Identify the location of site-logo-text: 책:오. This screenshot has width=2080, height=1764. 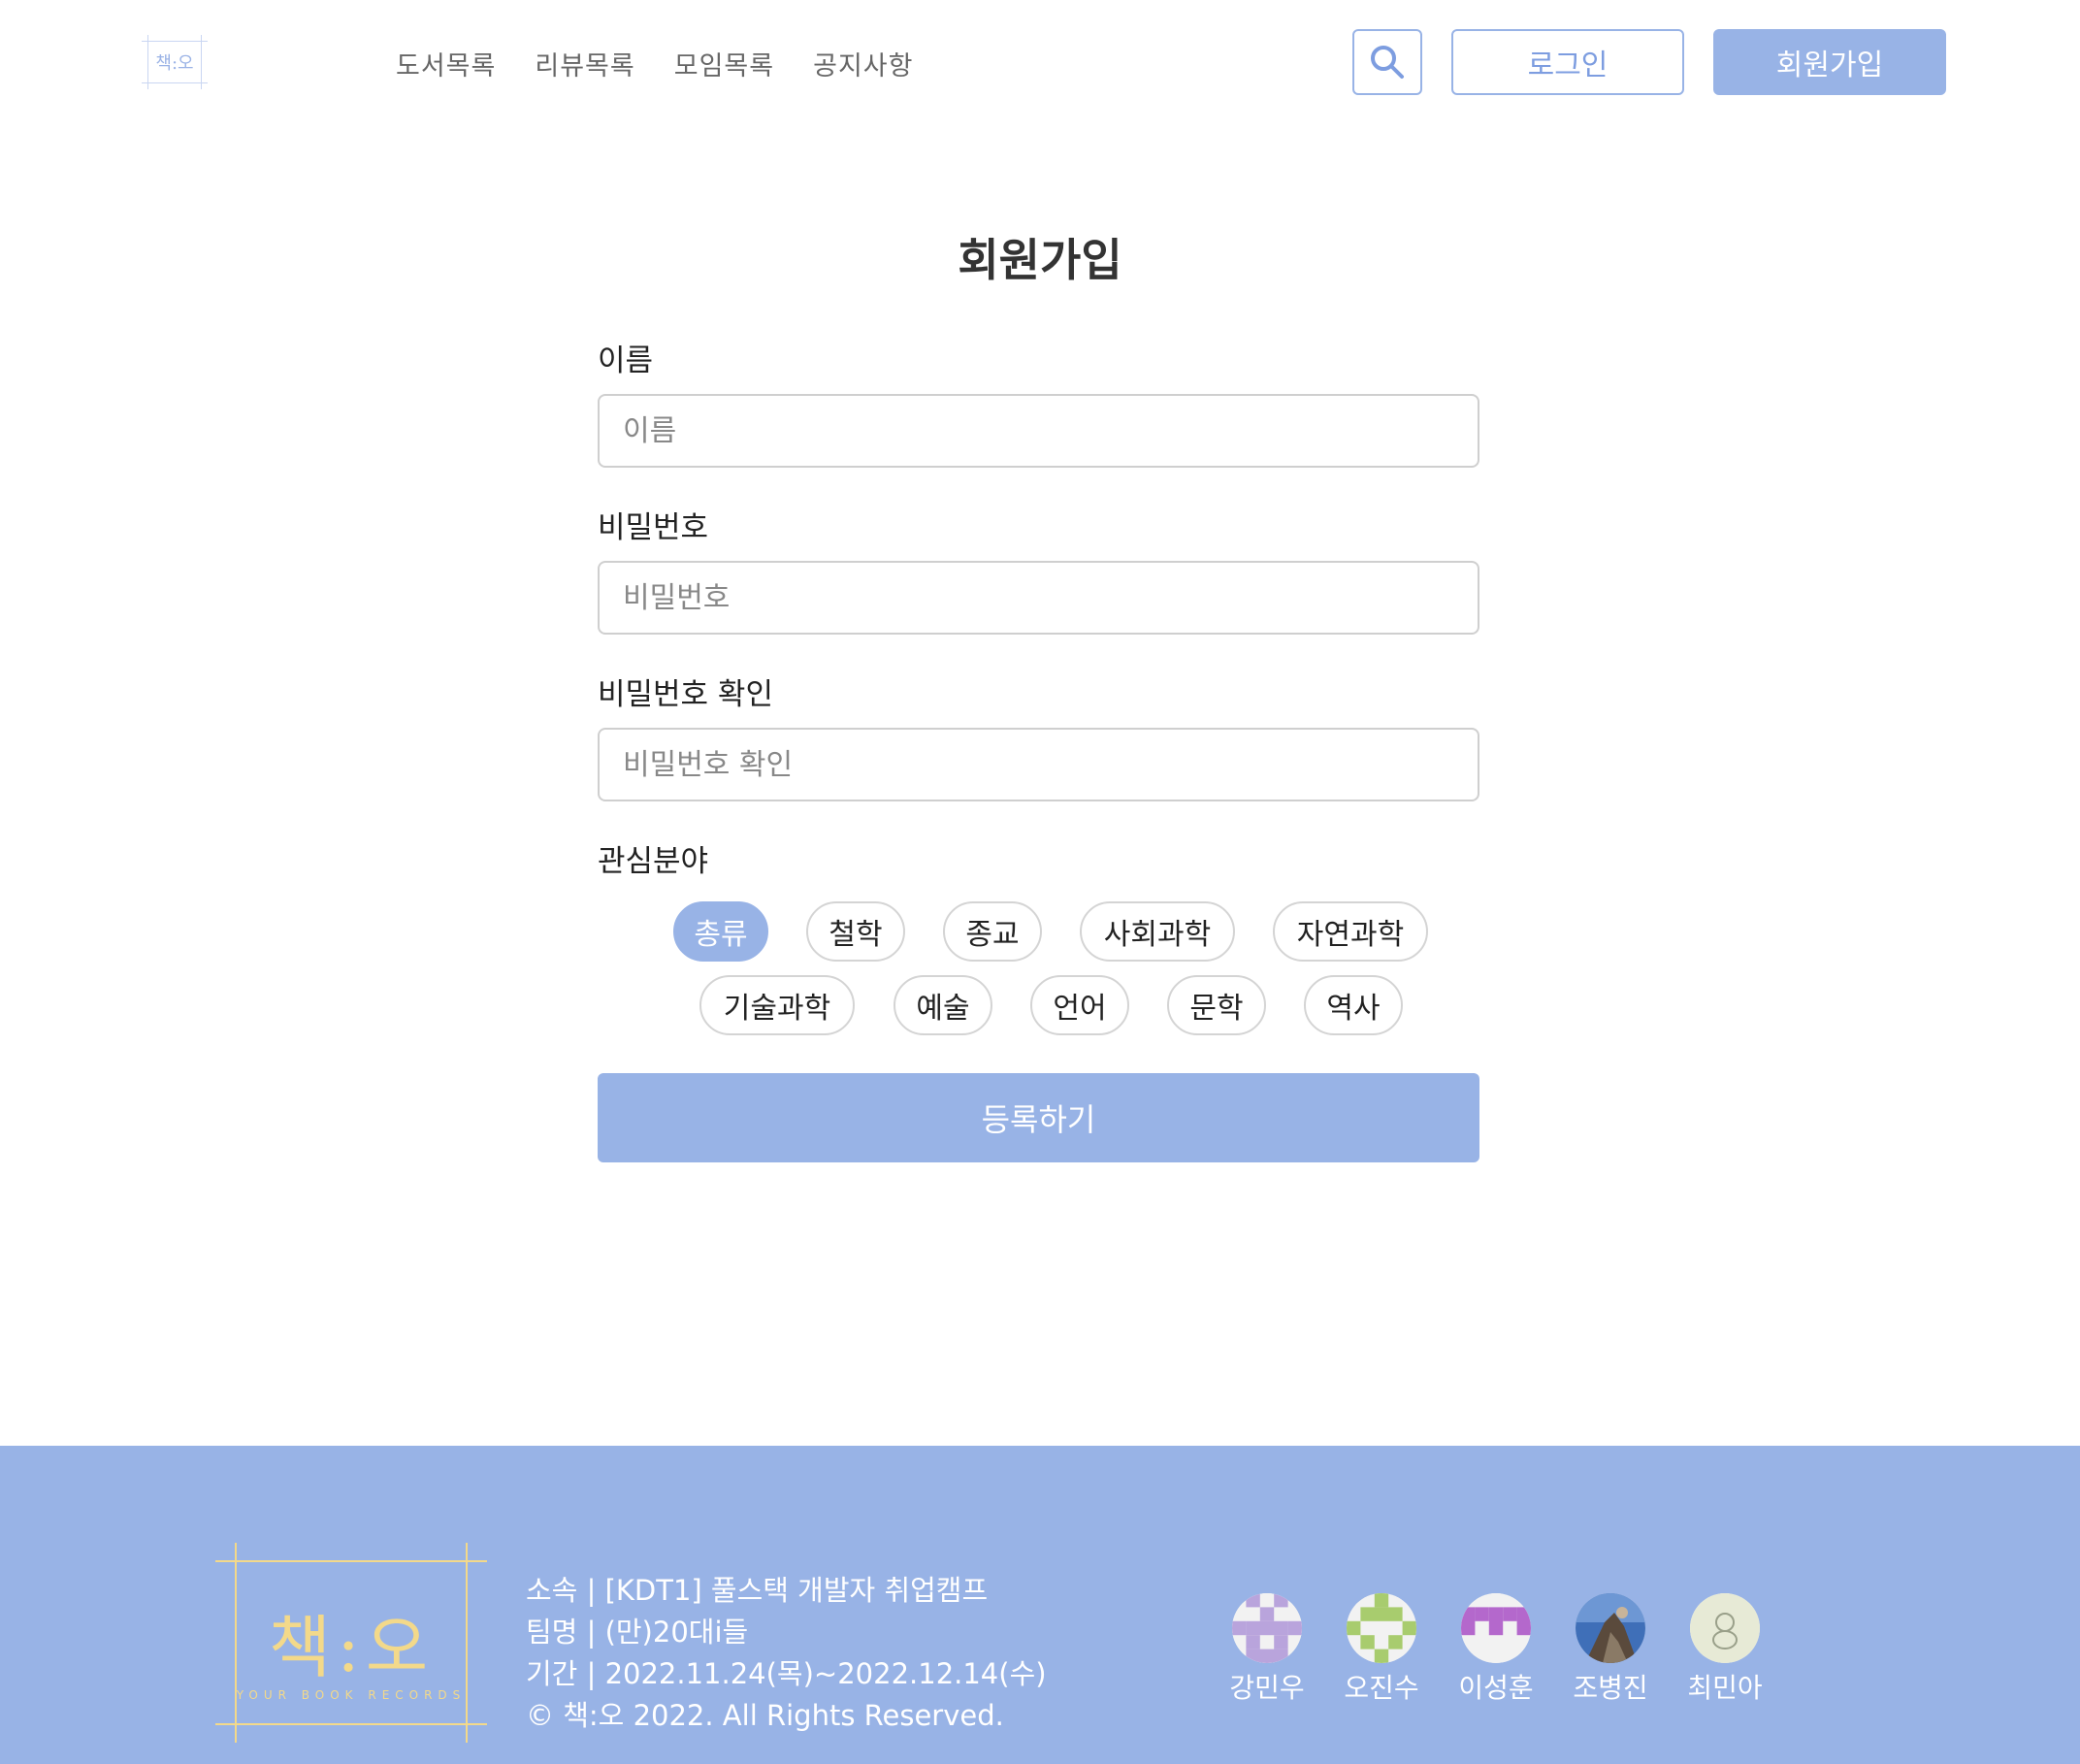
(174, 63).